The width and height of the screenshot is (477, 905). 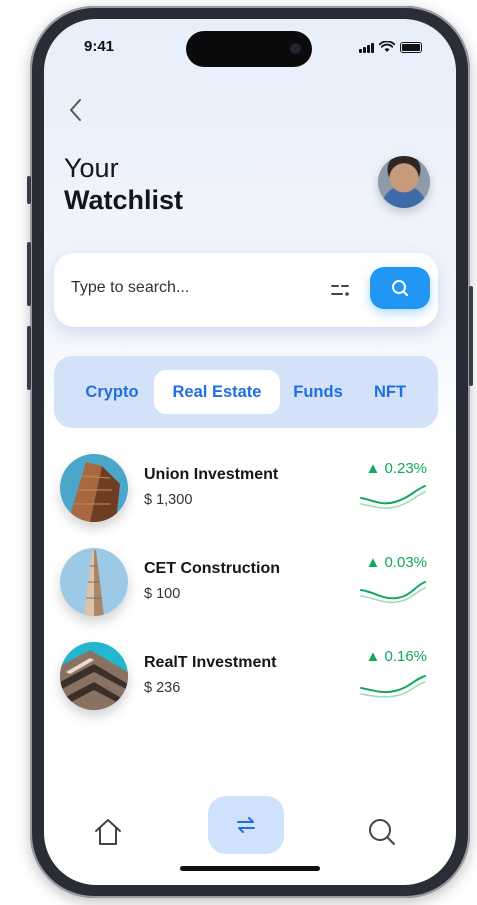 I want to click on list-item: RealT Investment $ 236 ▲ 0.16%, so click(x=247, y=678).